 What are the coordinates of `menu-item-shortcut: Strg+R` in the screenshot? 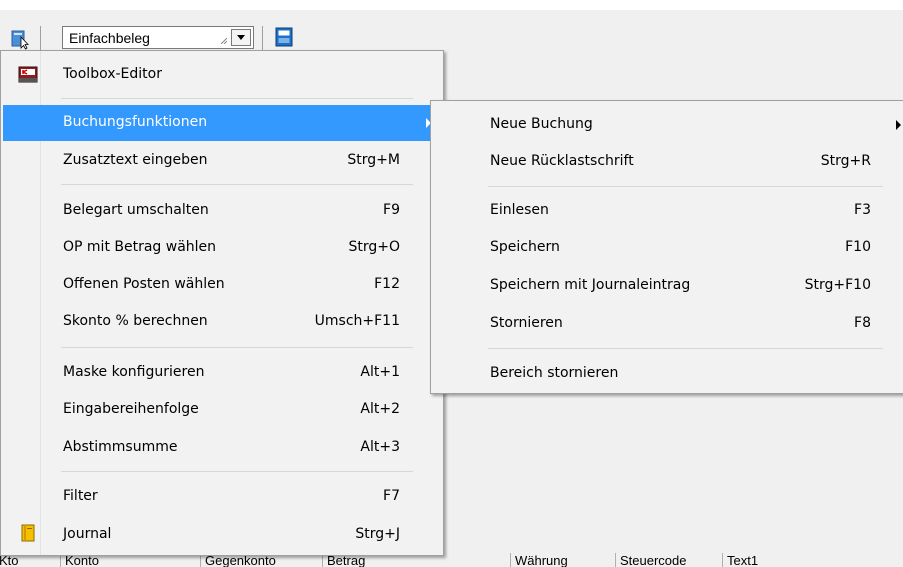 It's located at (845, 161).